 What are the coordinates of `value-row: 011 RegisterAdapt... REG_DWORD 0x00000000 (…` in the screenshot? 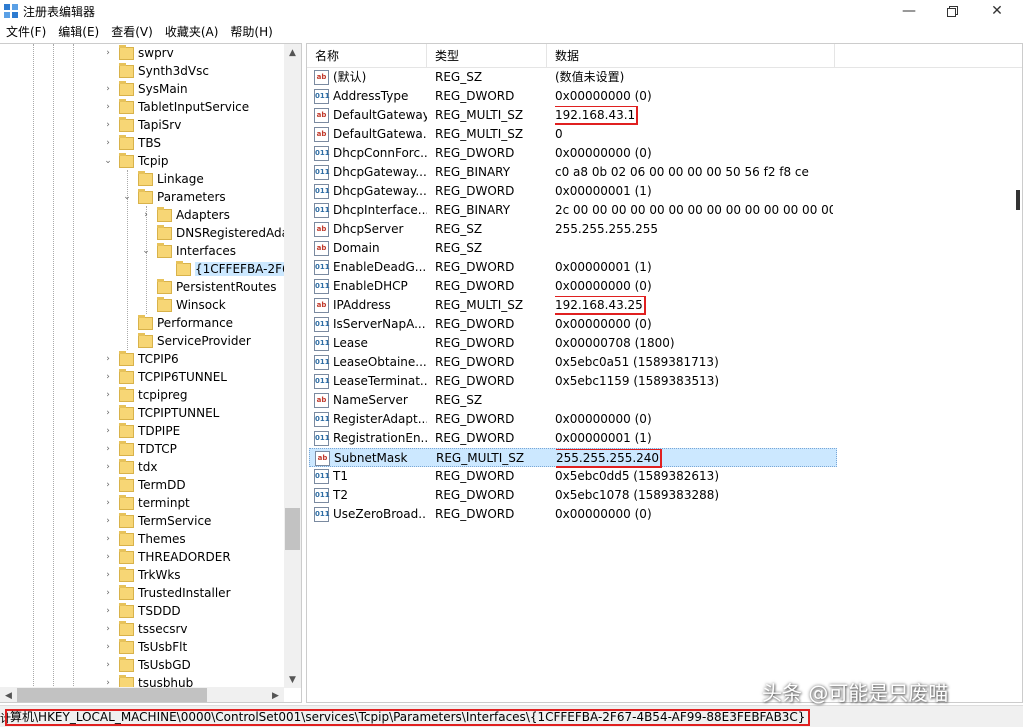 It's located at (573, 419).